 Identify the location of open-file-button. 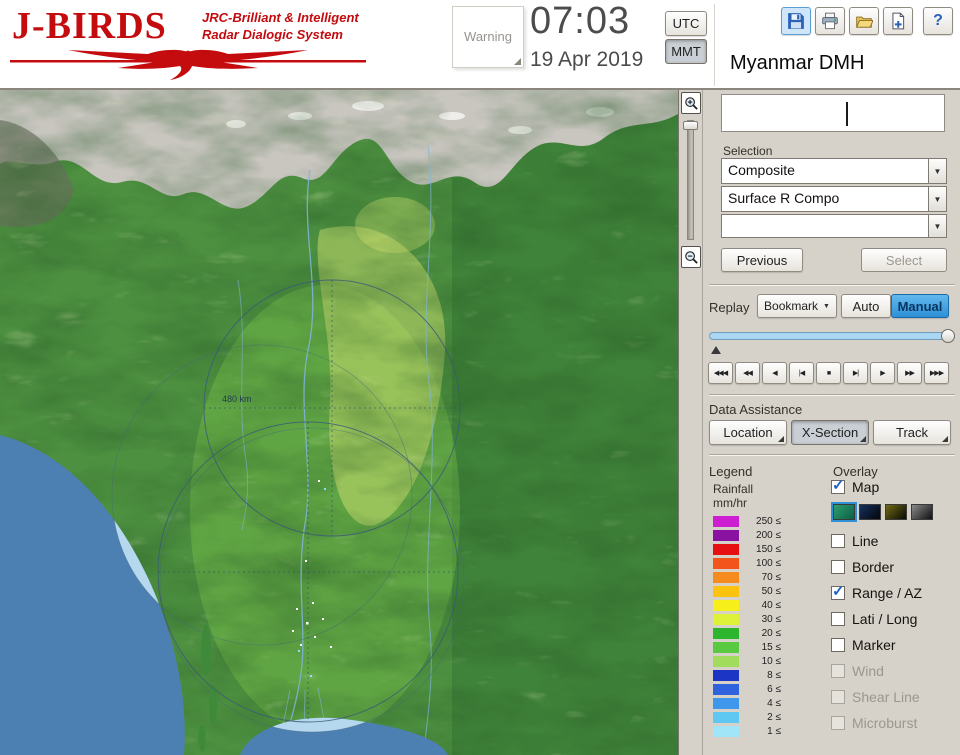
(864, 21).